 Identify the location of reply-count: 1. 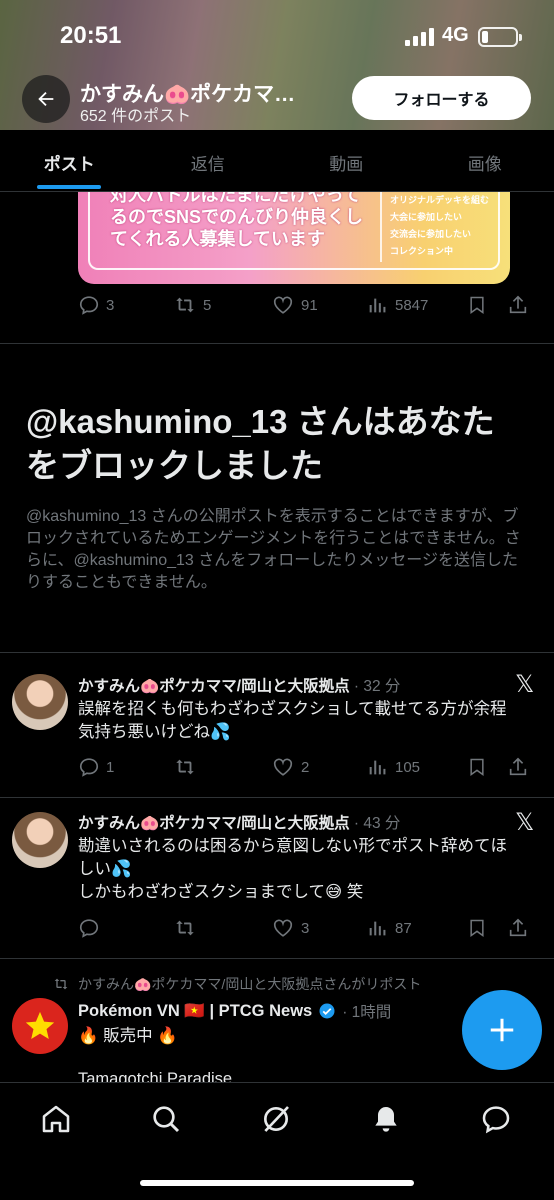
(110, 767).